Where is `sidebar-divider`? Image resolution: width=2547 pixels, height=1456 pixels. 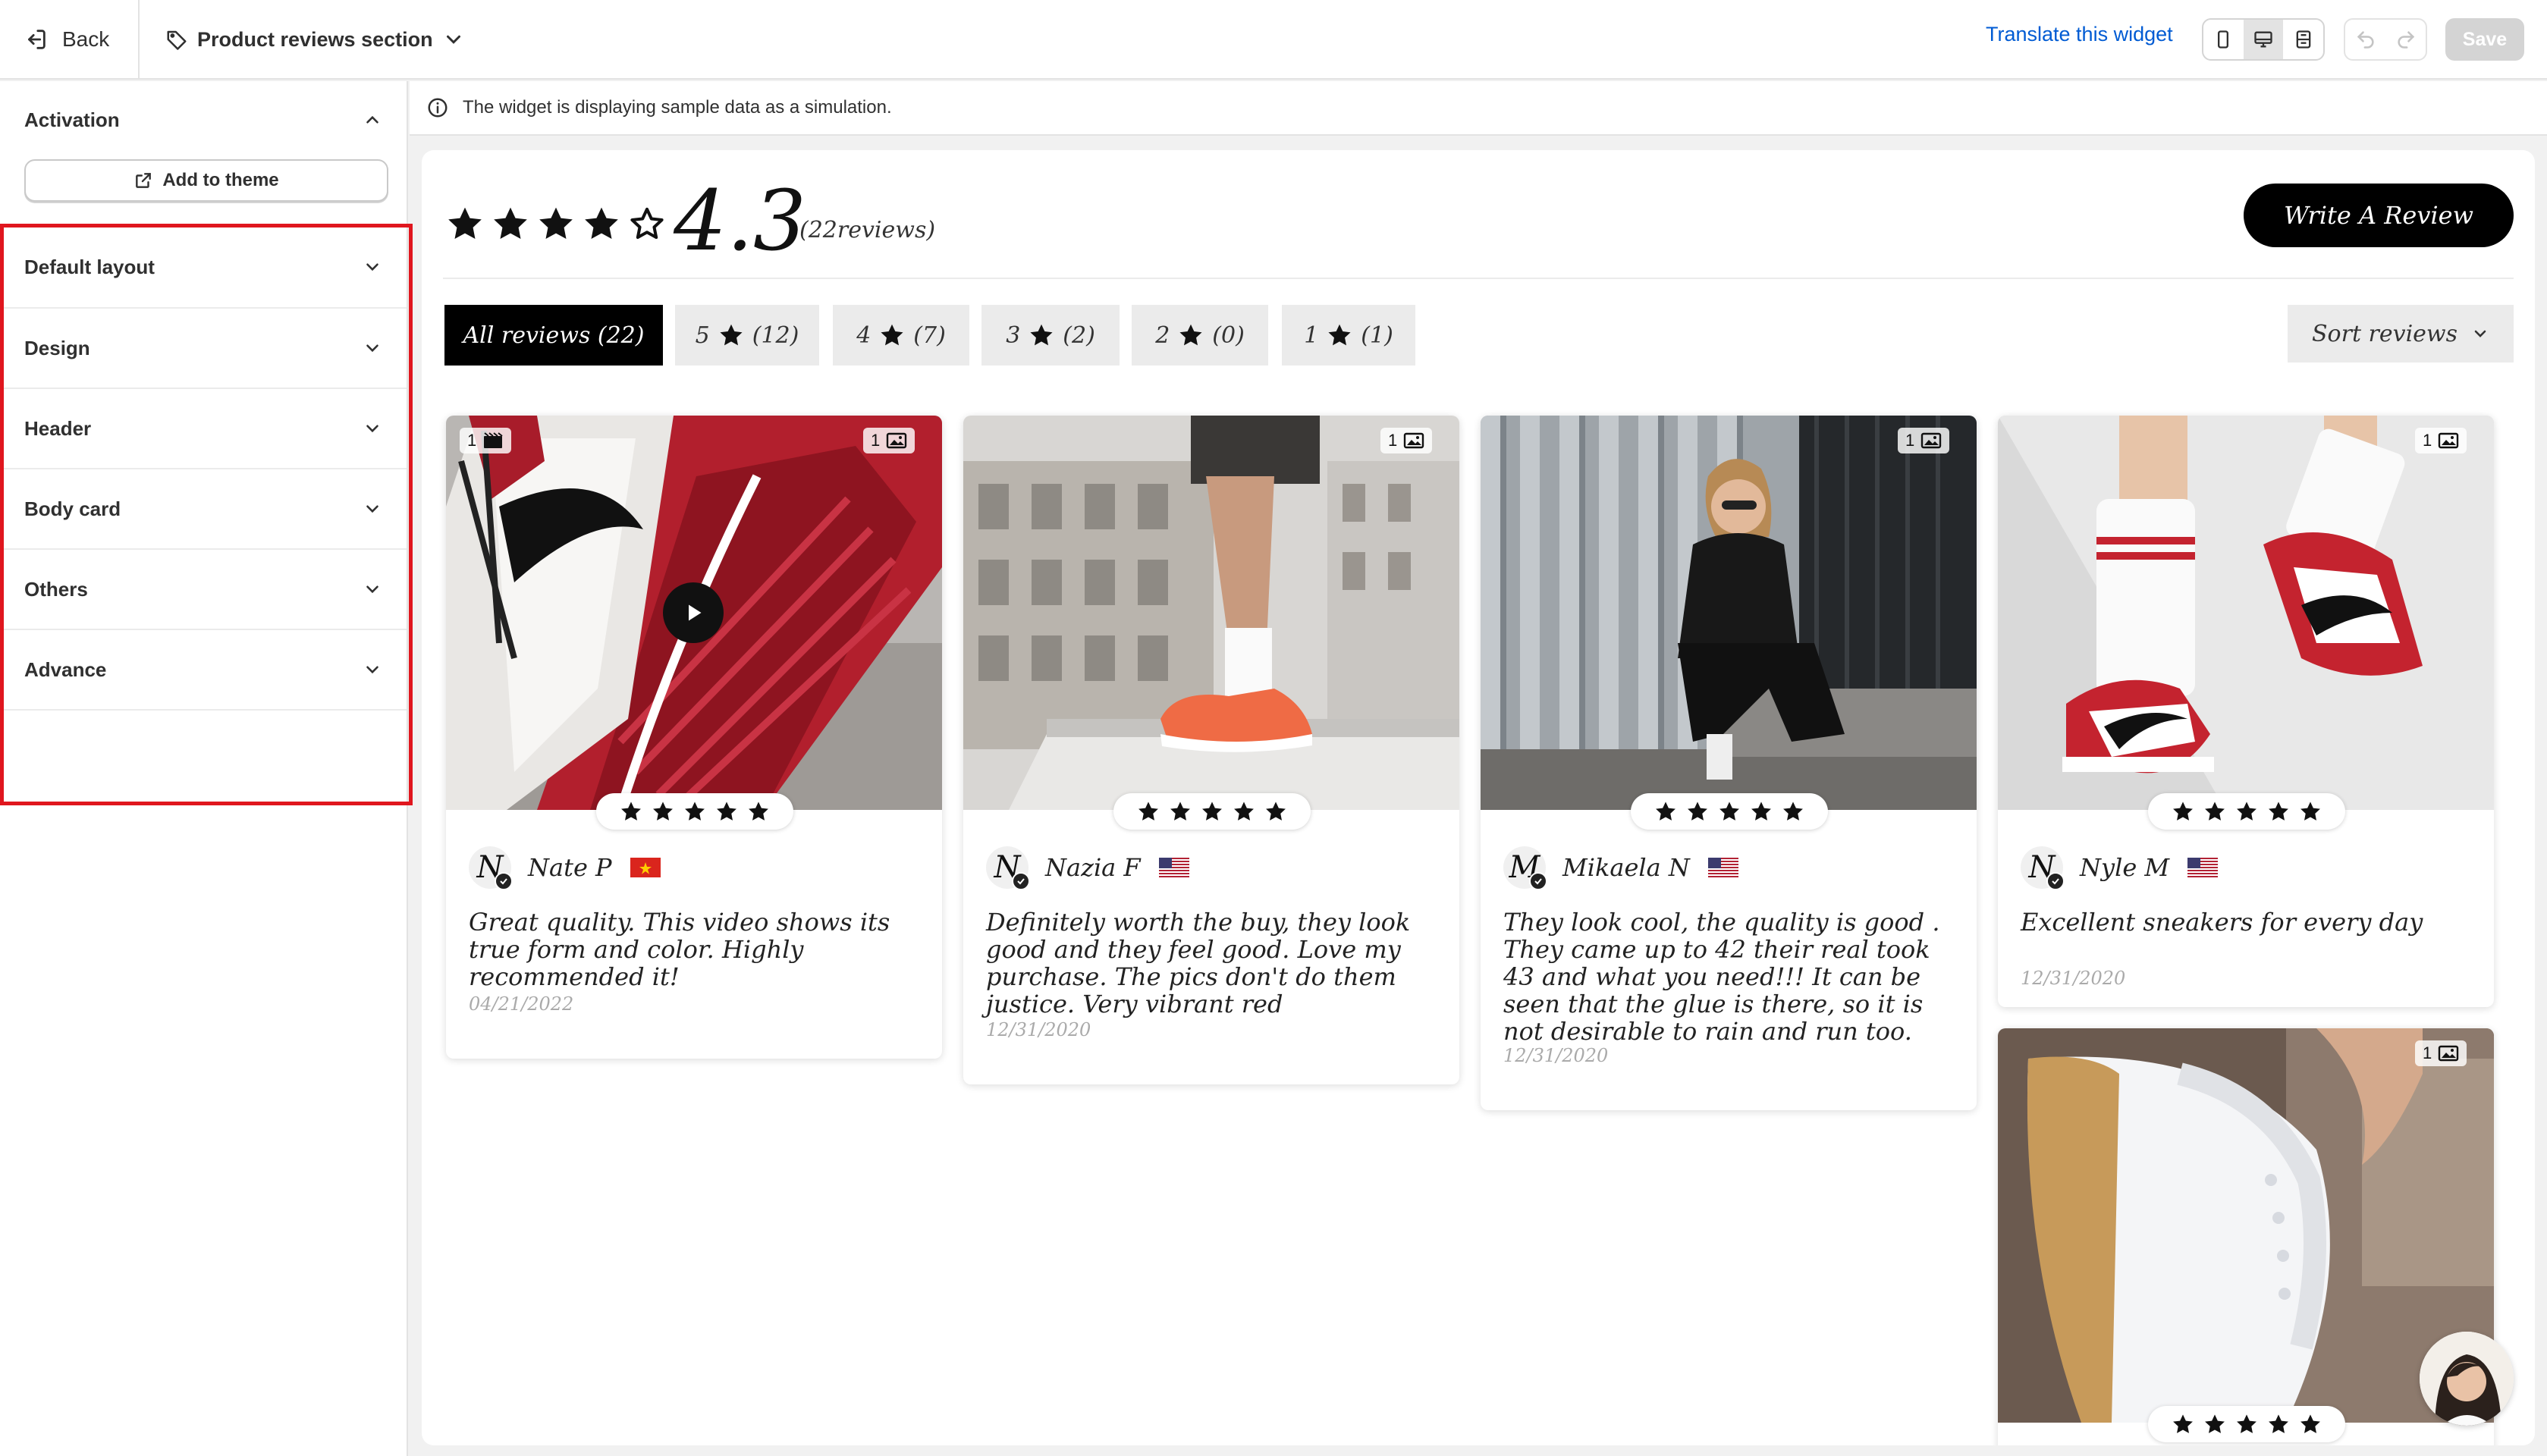 sidebar-divider is located at coordinates (203, 710).